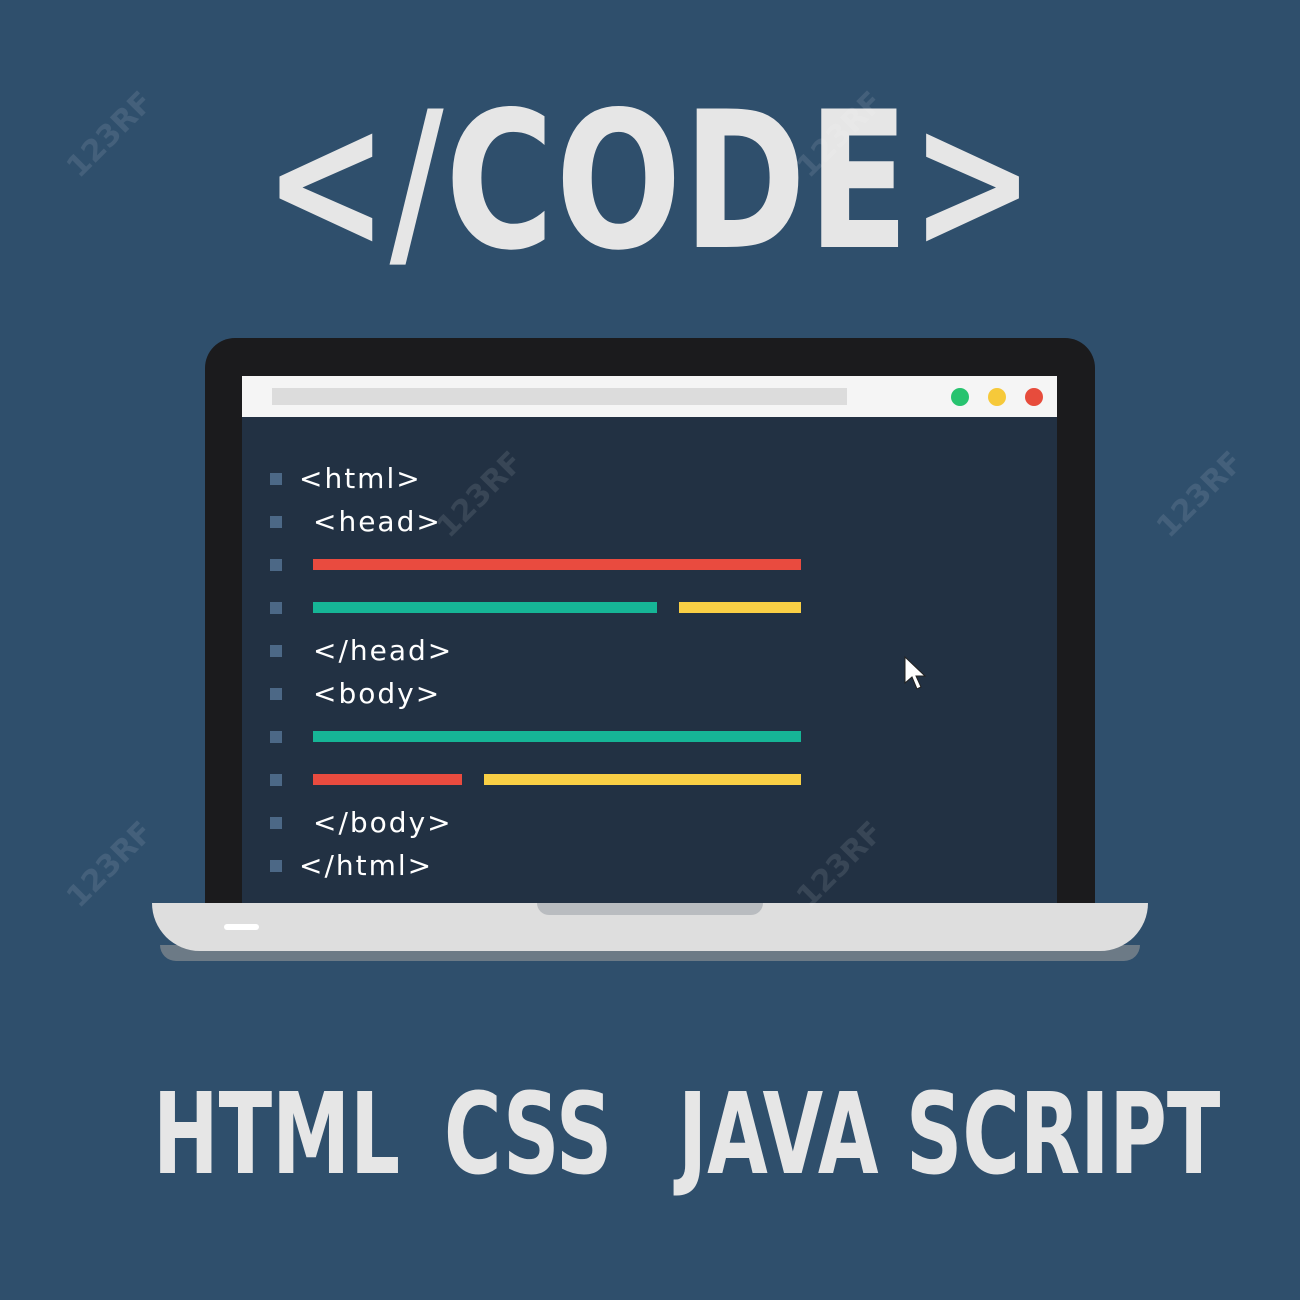  Describe the element at coordinates (241, 927) in the screenshot. I see `power-indicator` at that location.